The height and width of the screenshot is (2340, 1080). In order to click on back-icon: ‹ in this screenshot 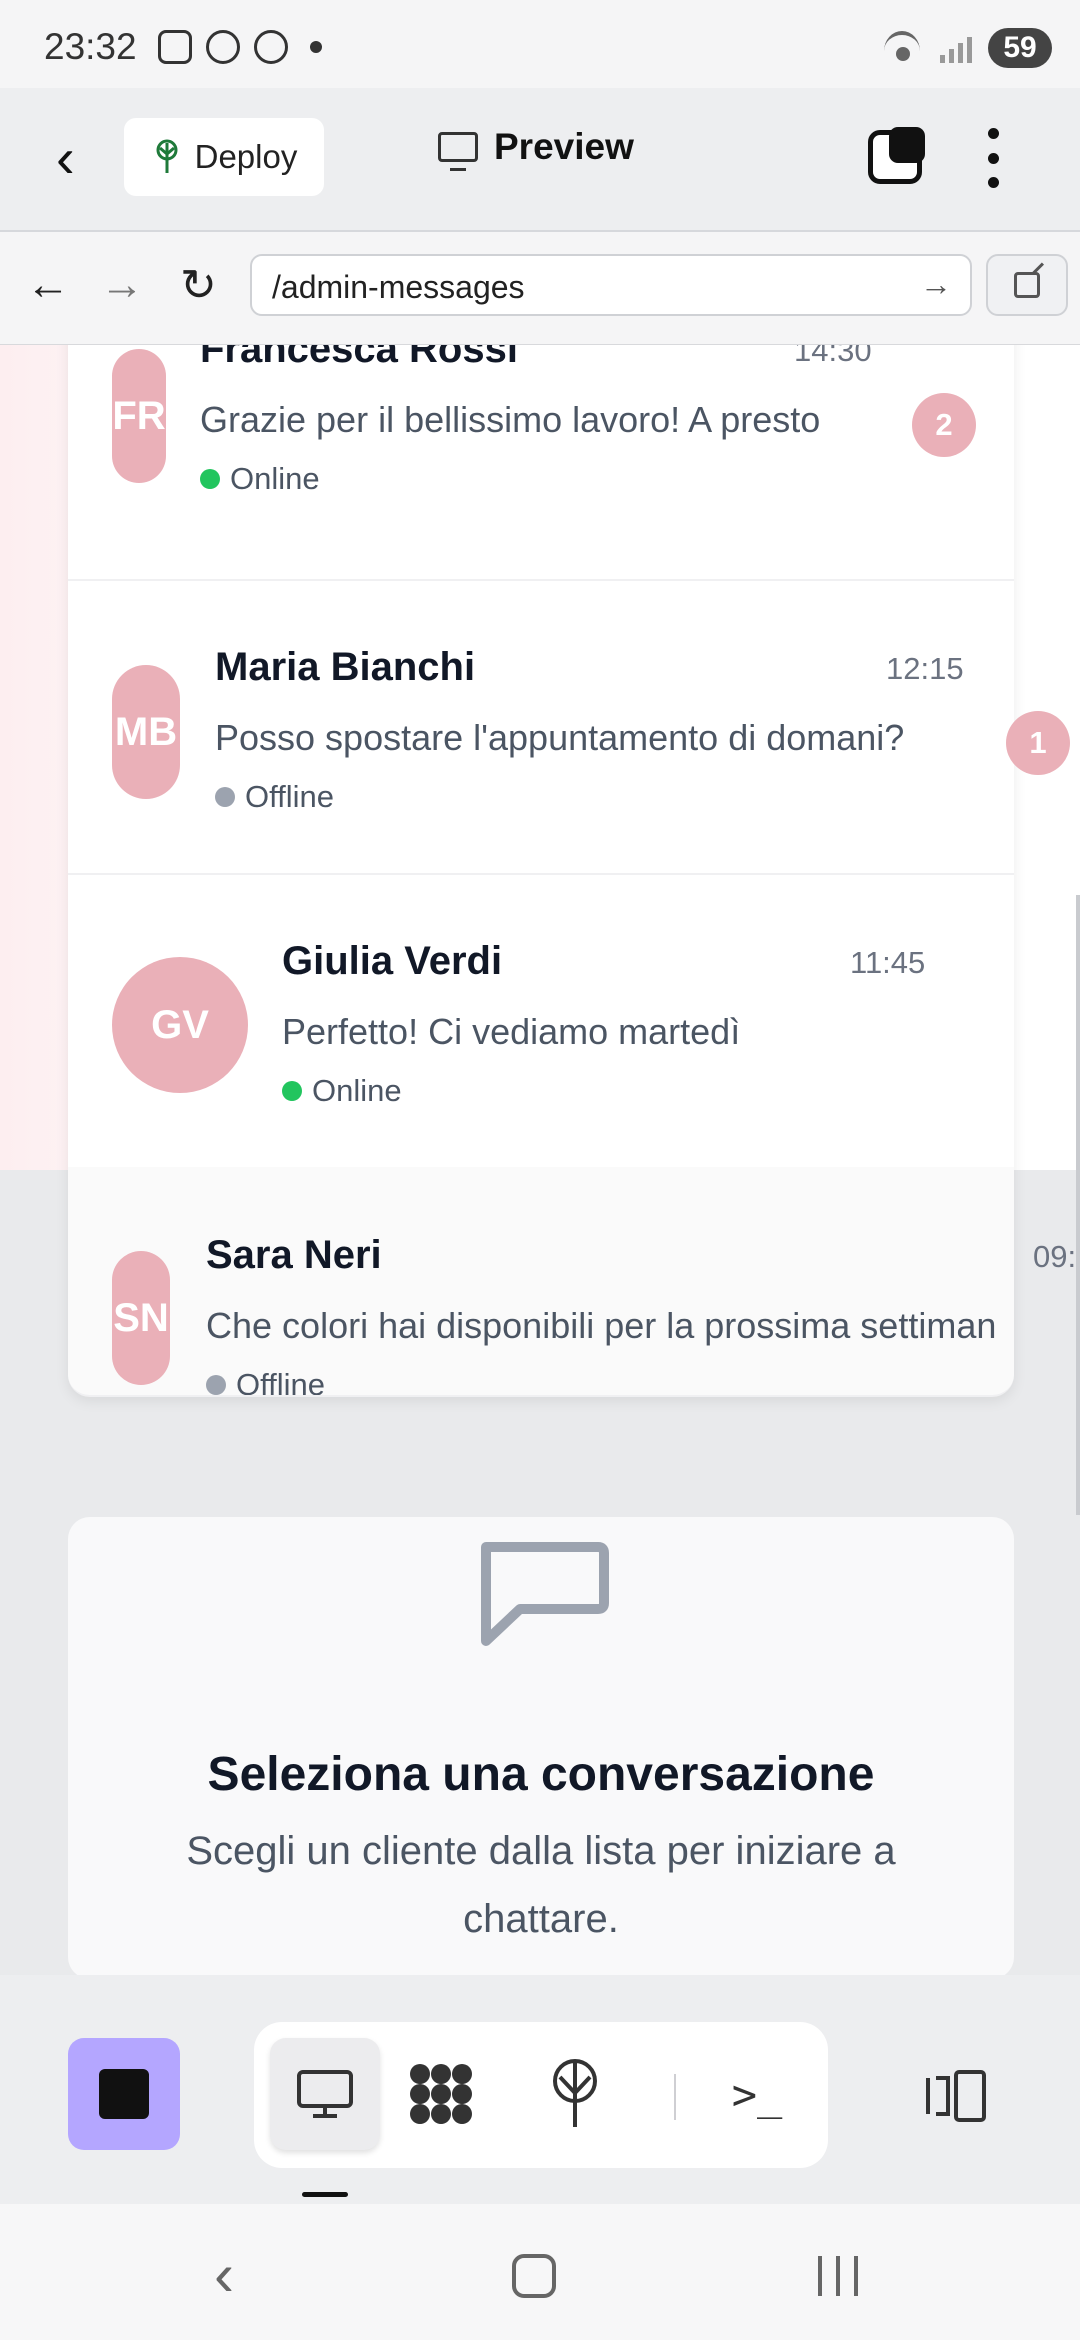, I will do `click(76, 158)`.